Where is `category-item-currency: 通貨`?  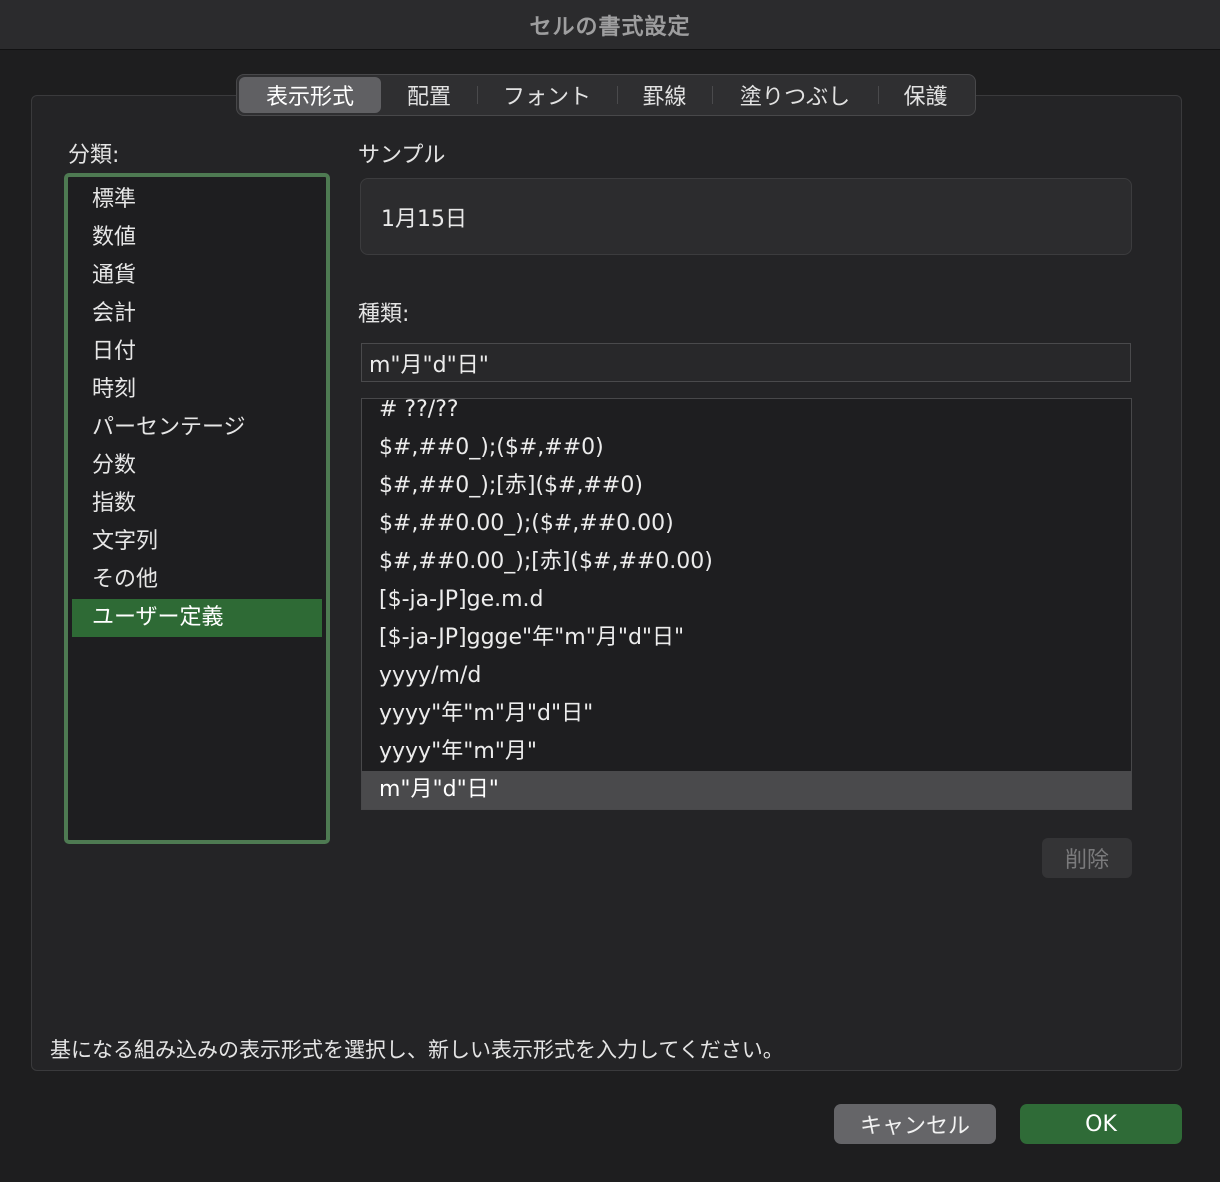
category-item-currency: 通貨 is located at coordinates (197, 276).